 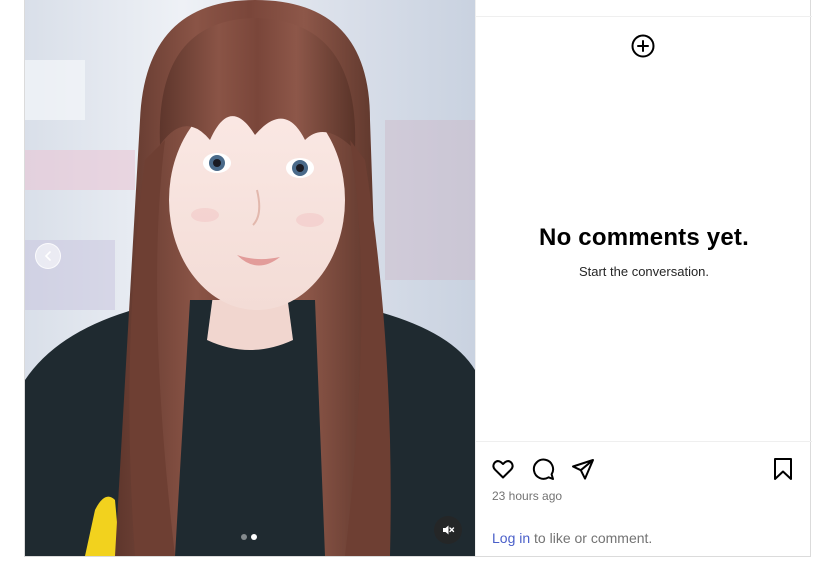 What do you see at coordinates (643, 46) in the screenshot?
I see `plus-circle-icon` at bounding box center [643, 46].